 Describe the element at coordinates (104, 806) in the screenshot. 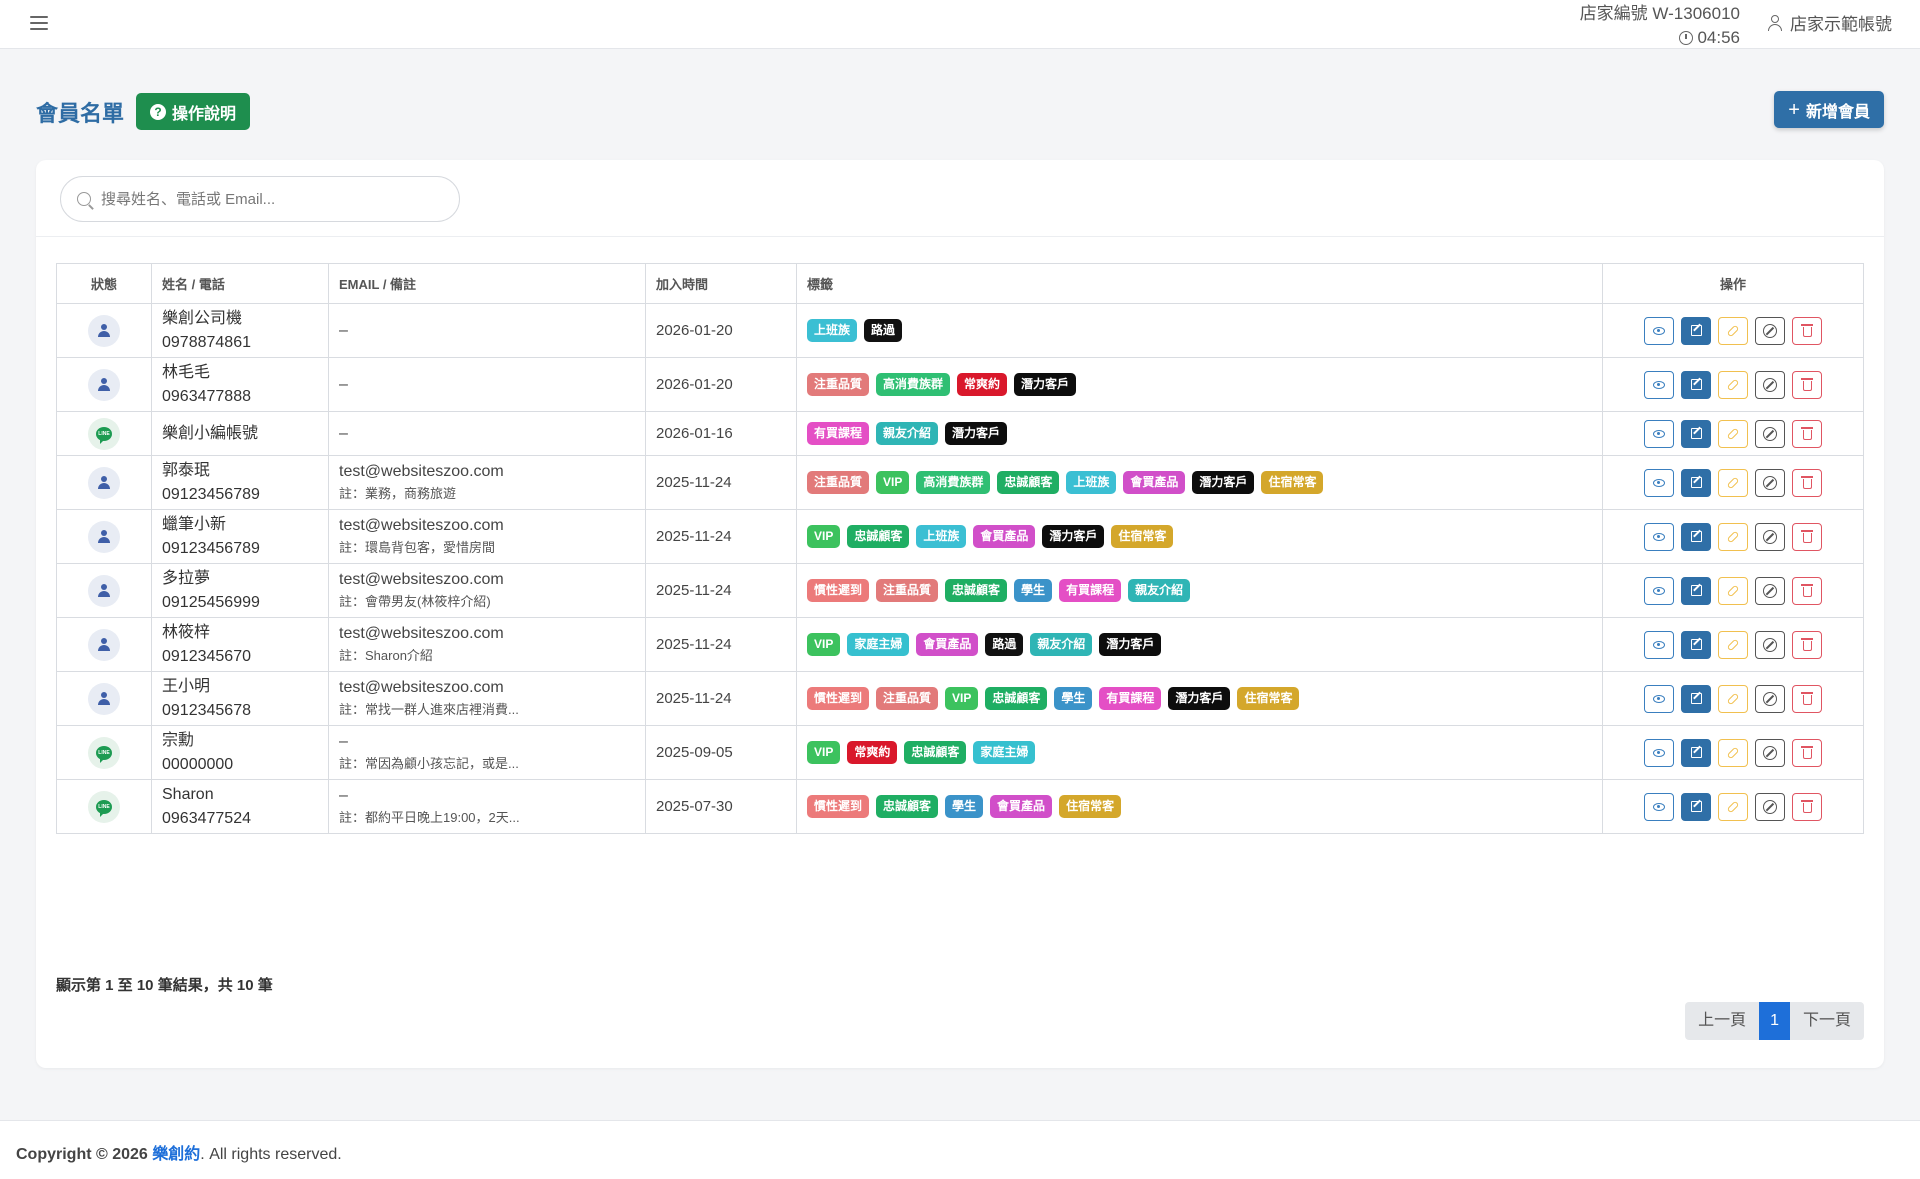

I see `line-account-icon: LINE` at that location.